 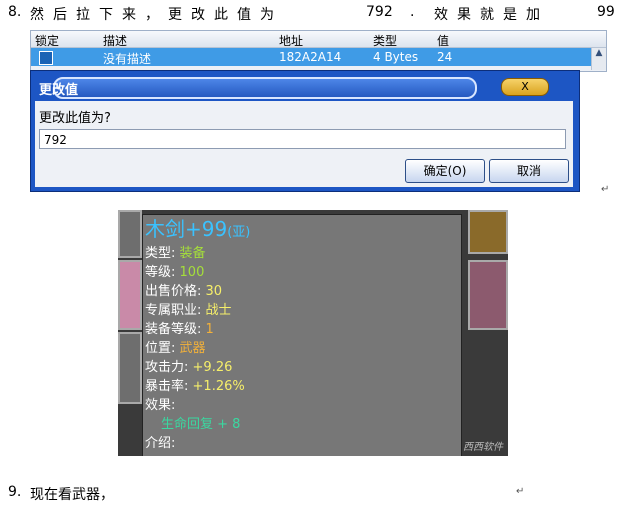 What do you see at coordinates (309, 493) in the screenshot?
I see `step-9-line: 9. 现在看武器，` at bounding box center [309, 493].